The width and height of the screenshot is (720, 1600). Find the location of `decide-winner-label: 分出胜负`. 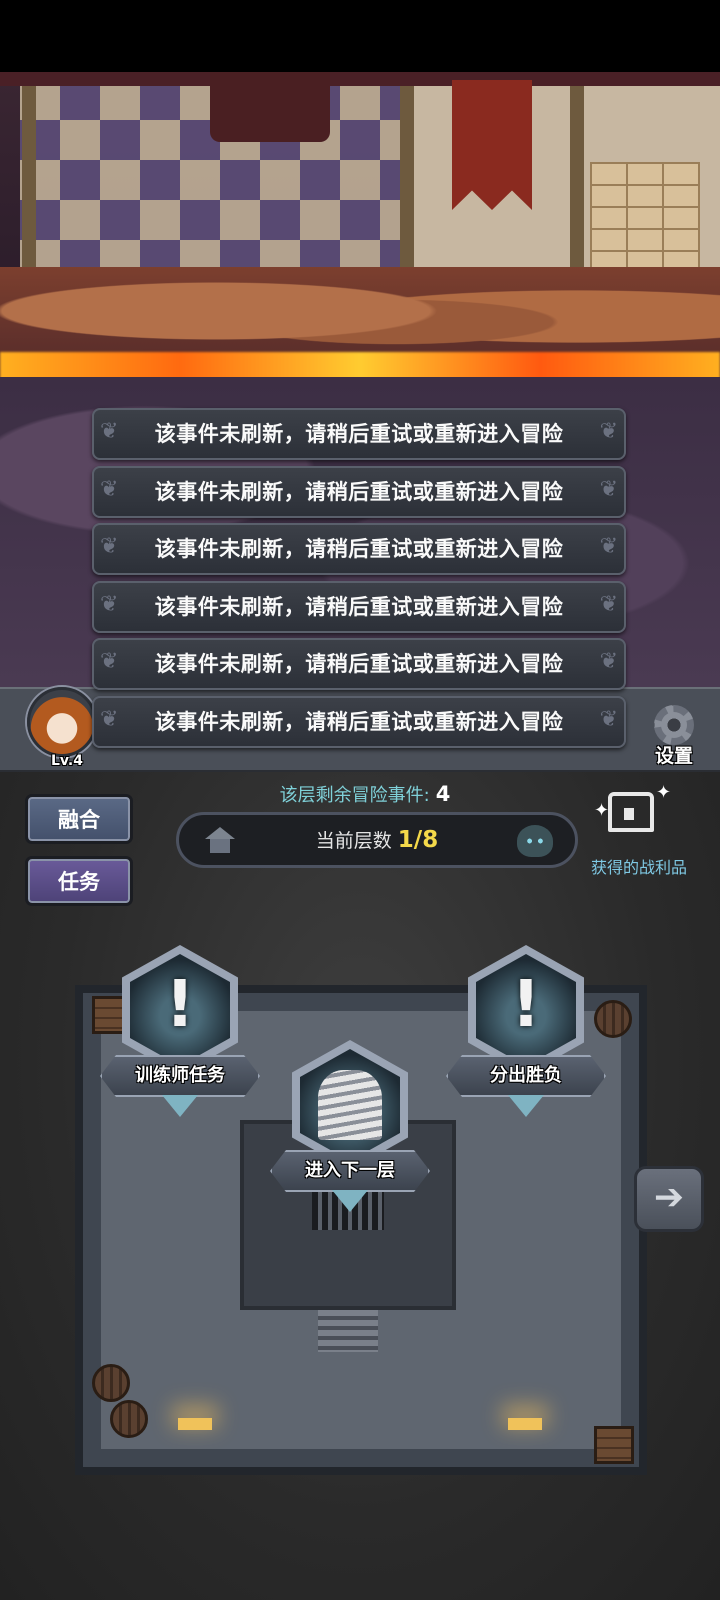

decide-winner-label: 分出胜负 is located at coordinates (526, 1075).